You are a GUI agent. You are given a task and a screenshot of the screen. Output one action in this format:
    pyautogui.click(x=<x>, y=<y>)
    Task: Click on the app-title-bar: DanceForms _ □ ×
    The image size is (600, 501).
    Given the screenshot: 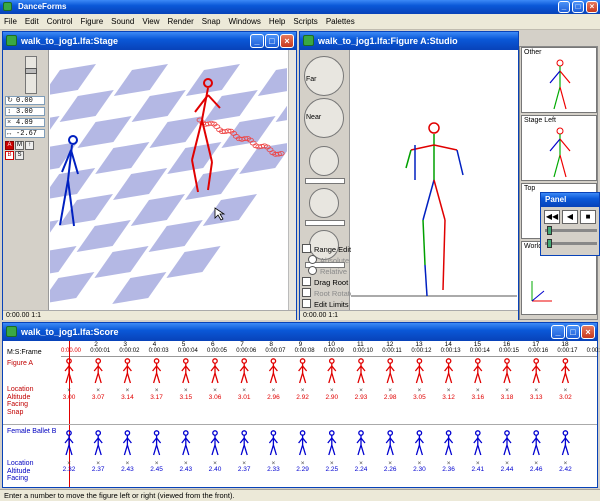 What is the action you would take?
    pyautogui.click(x=300, y=7)
    